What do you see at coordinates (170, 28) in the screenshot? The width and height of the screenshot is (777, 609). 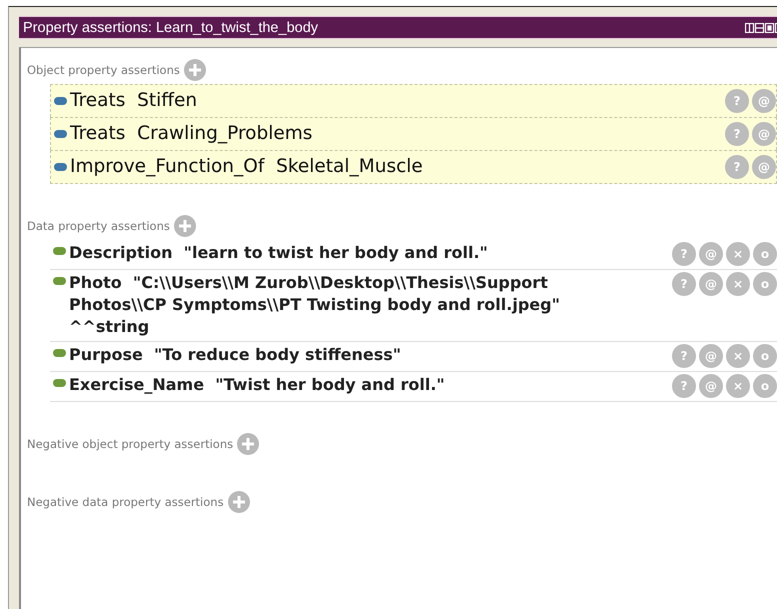 I see `window-title: Property assertions: Learn_to_twist_the_body` at bounding box center [170, 28].